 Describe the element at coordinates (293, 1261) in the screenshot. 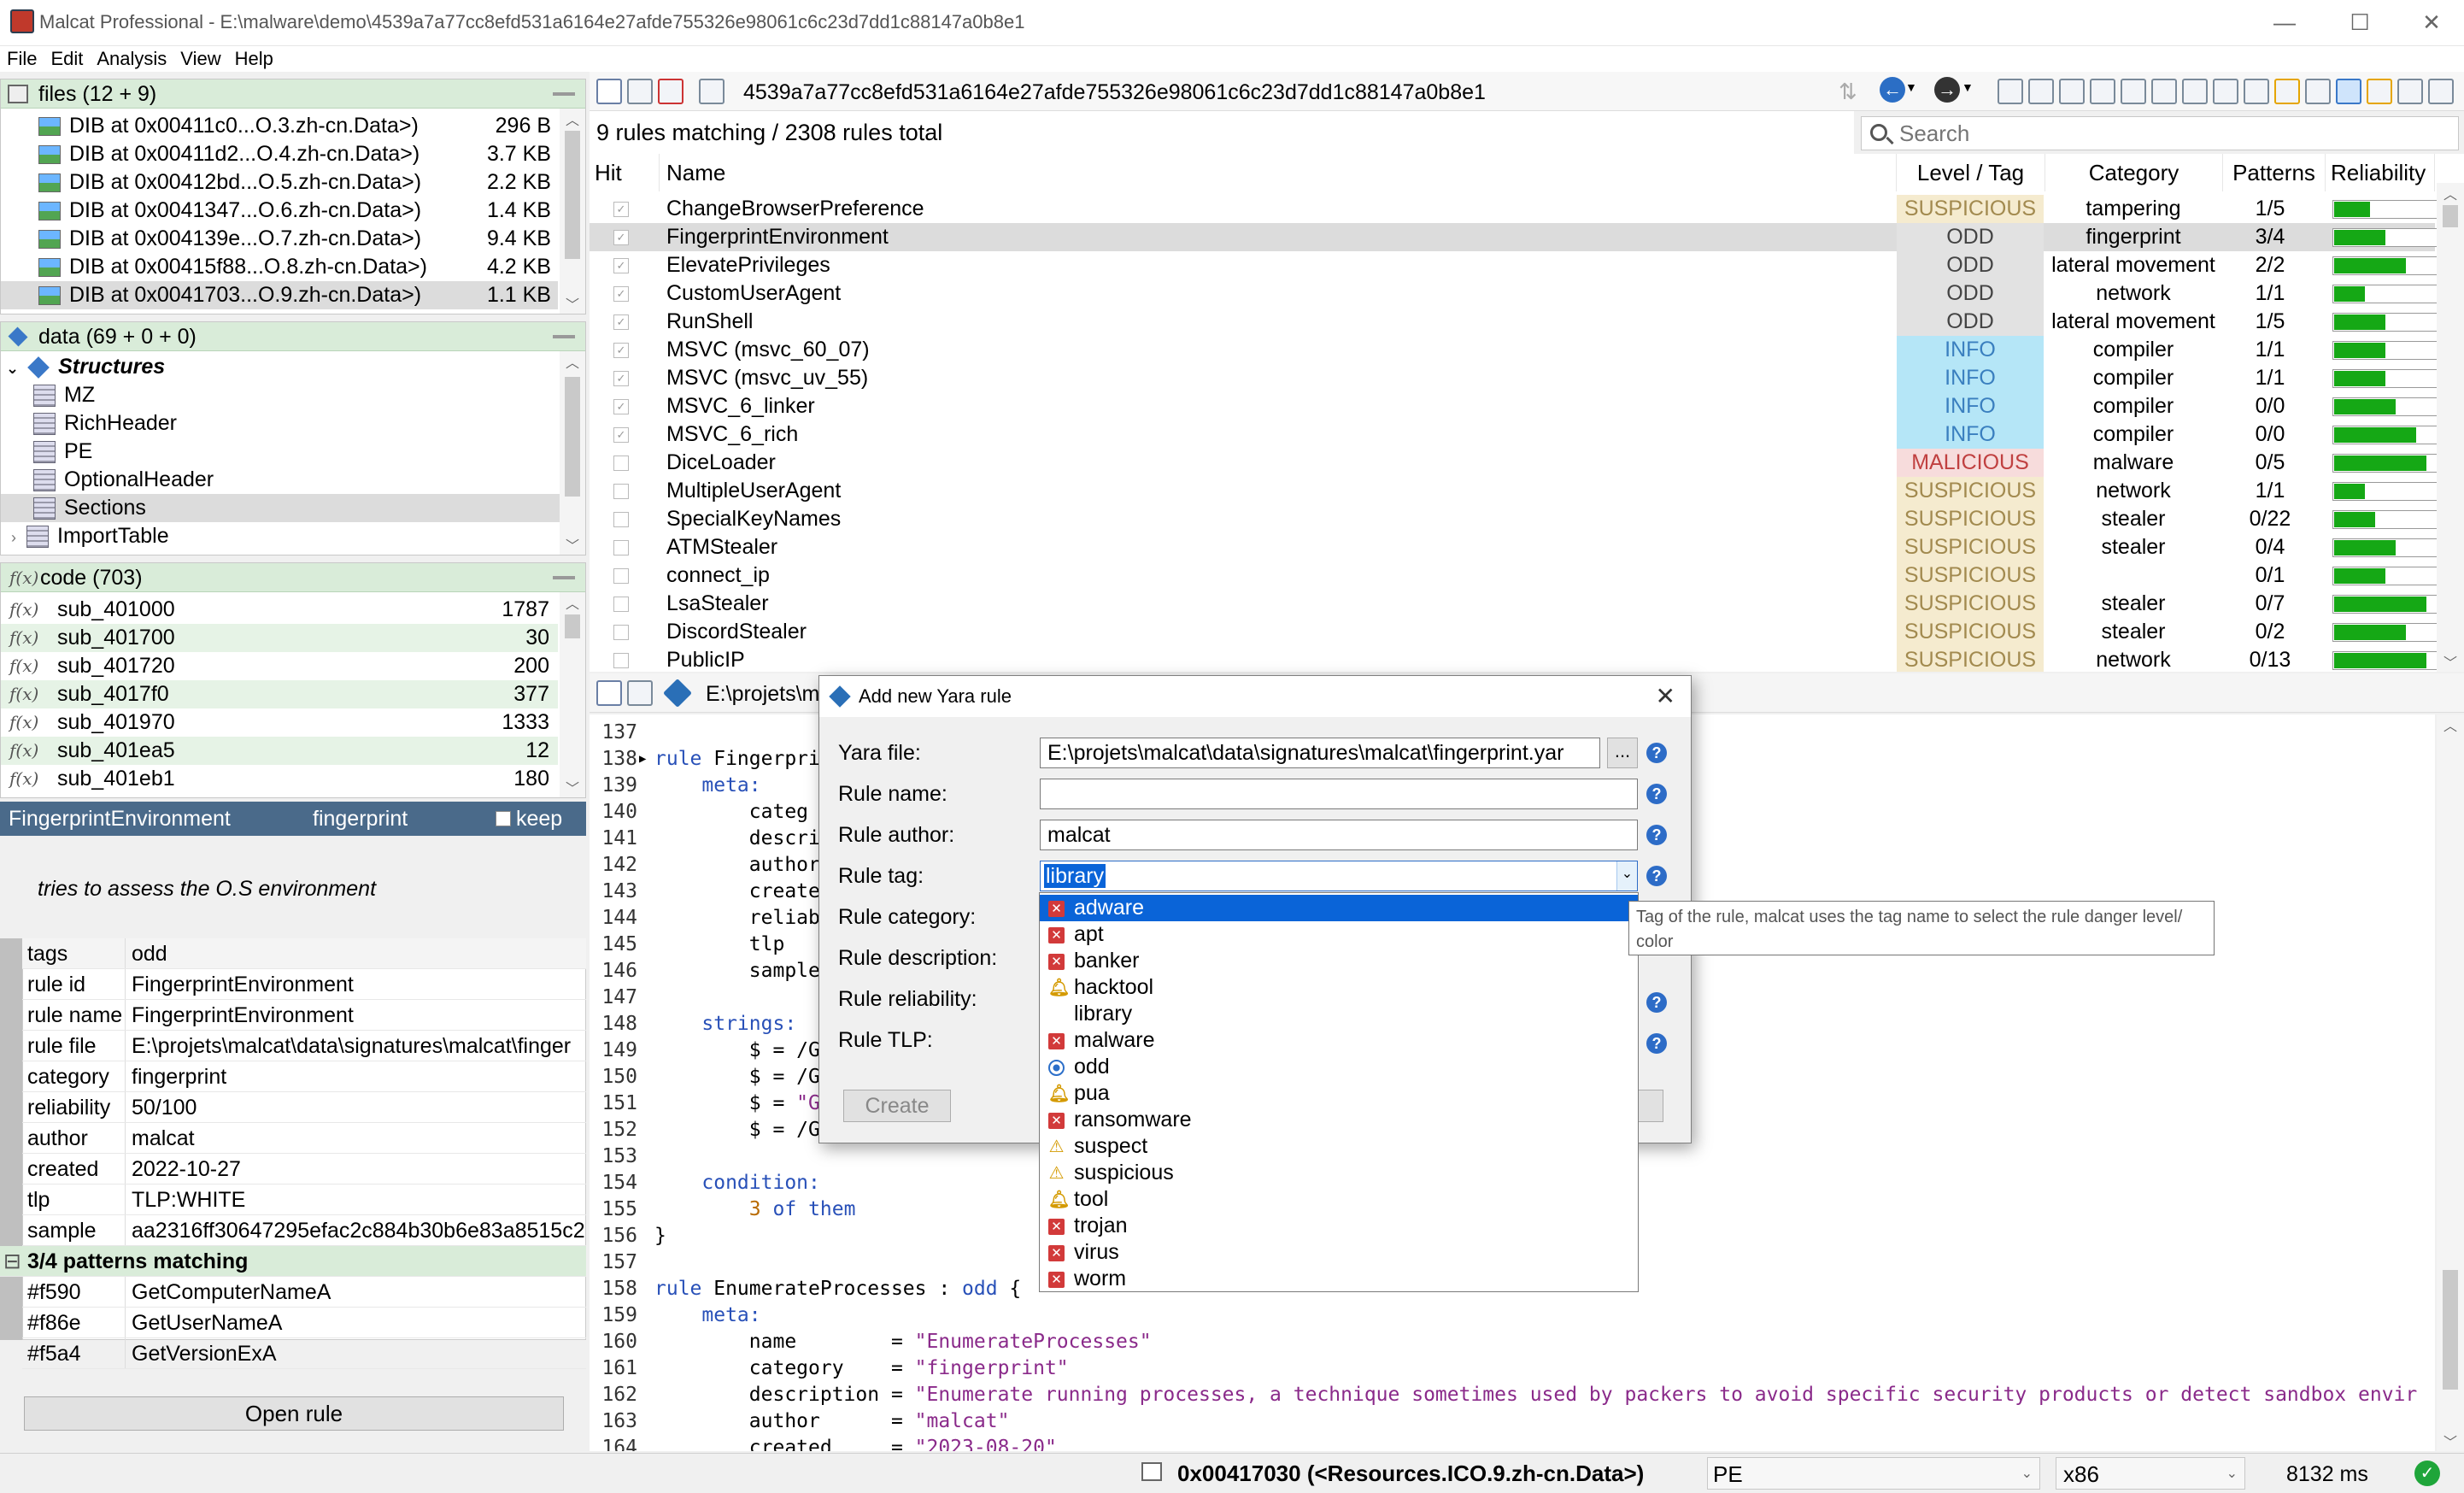

I see `patterns-header: ⊟ 3/4 patterns matching` at that location.